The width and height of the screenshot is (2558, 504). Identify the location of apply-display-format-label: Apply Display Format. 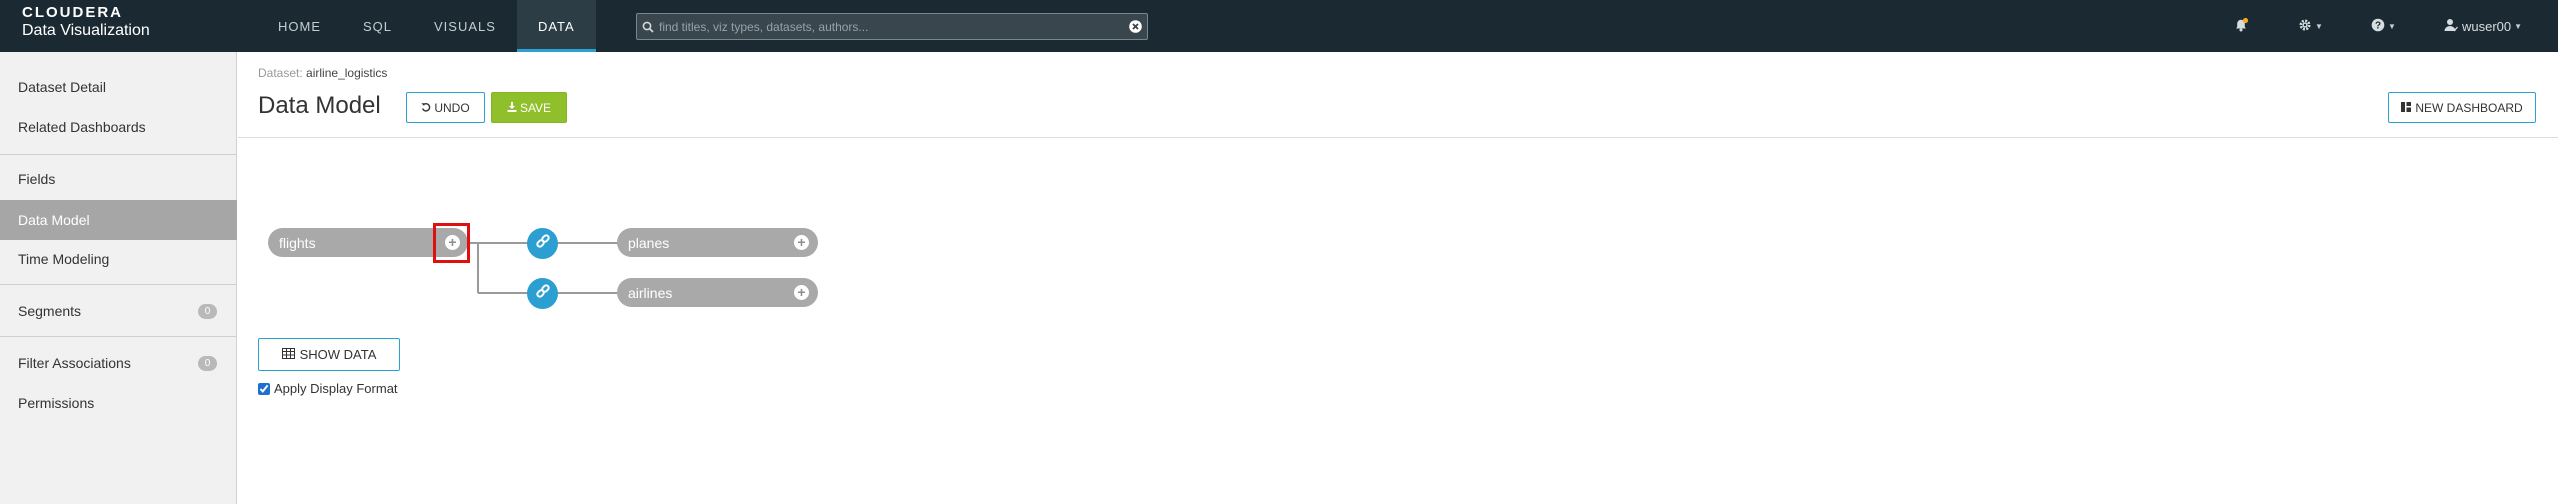
(336, 388).